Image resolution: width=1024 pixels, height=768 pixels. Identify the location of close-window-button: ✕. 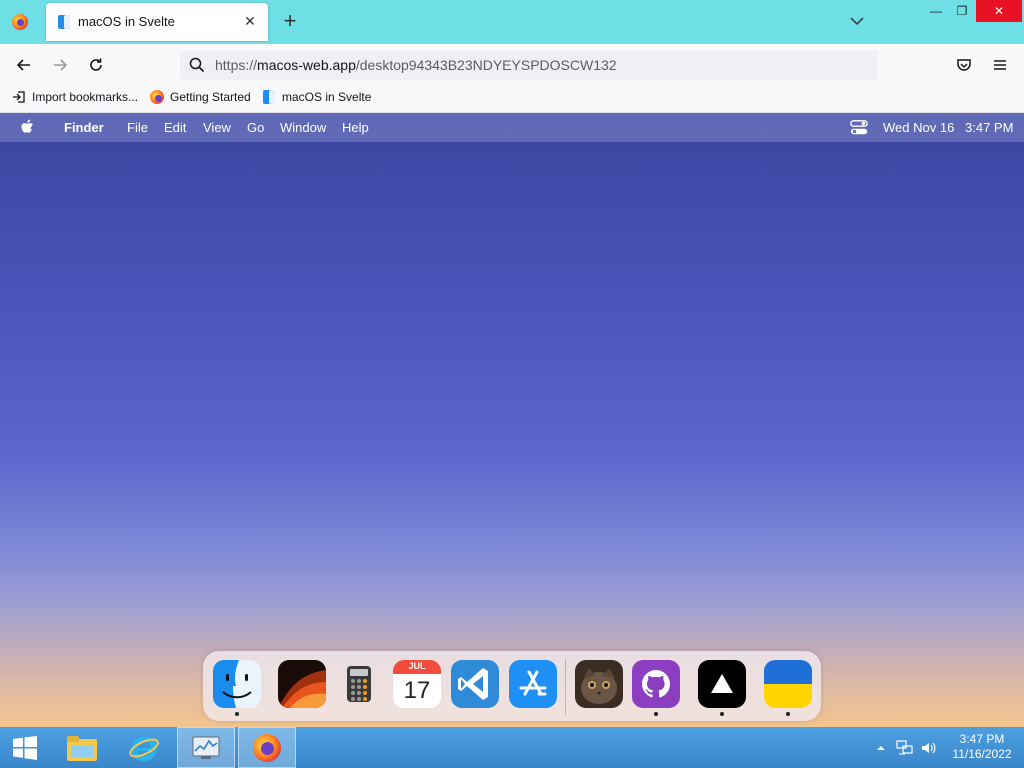
(999, 11).